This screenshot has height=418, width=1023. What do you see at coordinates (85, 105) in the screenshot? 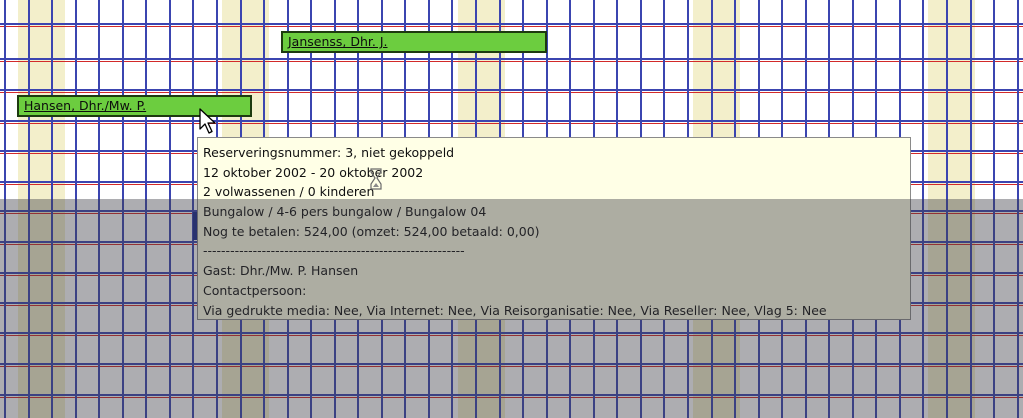
I see `booking-label: Hansen, Dhr./Mw. P.` at bounding box center [85, 105].